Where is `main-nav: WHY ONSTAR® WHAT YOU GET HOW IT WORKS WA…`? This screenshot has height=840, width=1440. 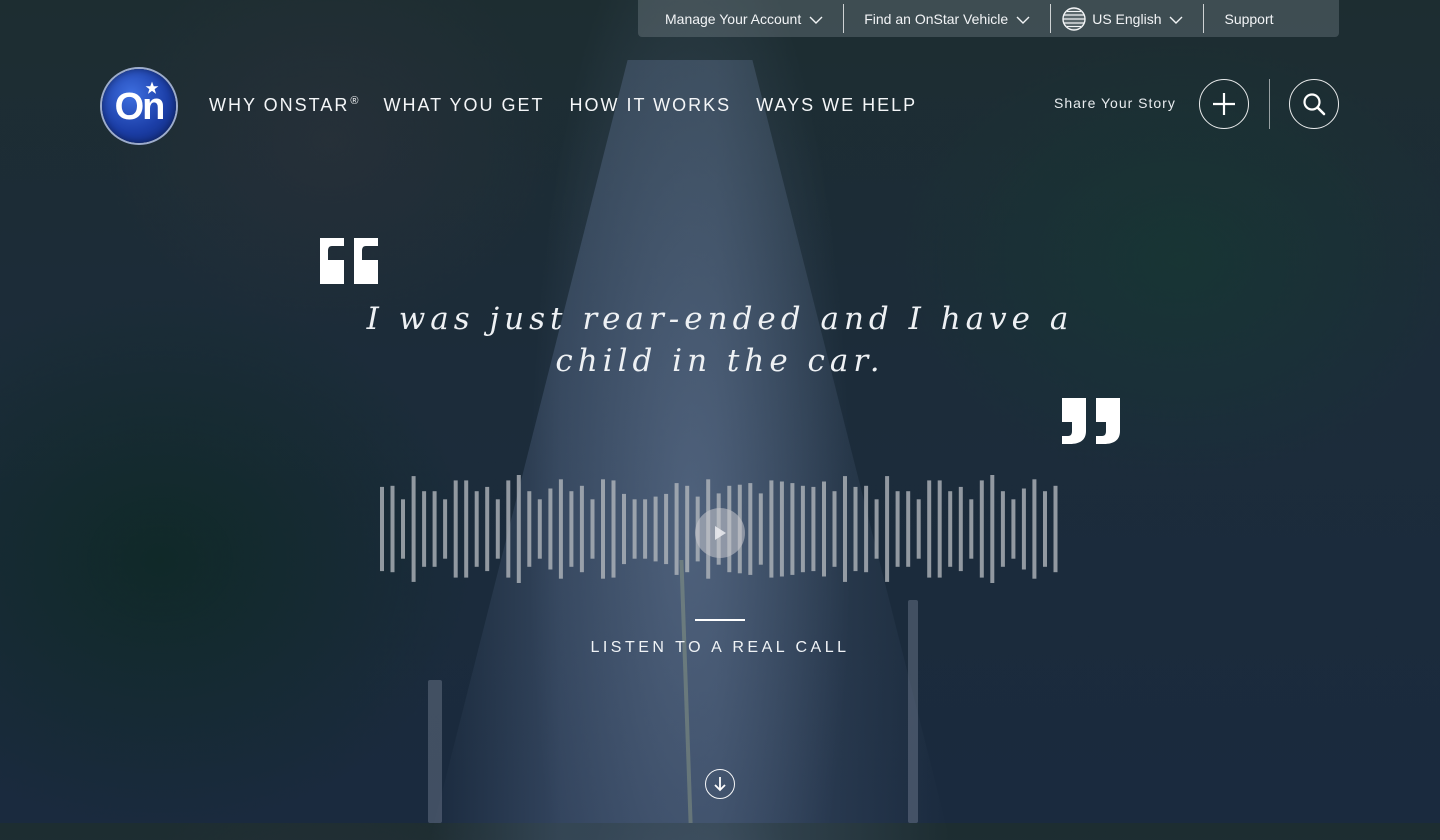 main-nav: WHY ONSTAR® WHAT YOU GET HOW IT WORKS WA… is located at coordinates (575, 105).